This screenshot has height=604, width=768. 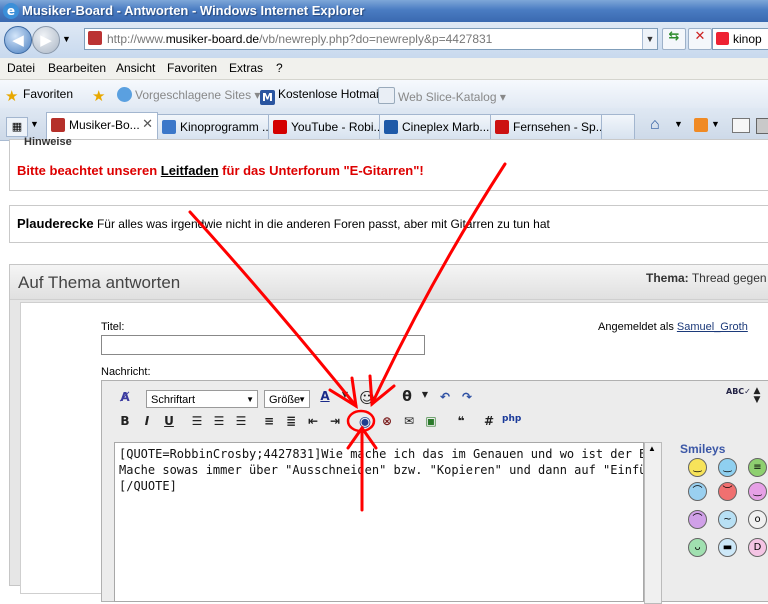 I want to click on indent-icon: ⇥, so click(x=335, y=423).